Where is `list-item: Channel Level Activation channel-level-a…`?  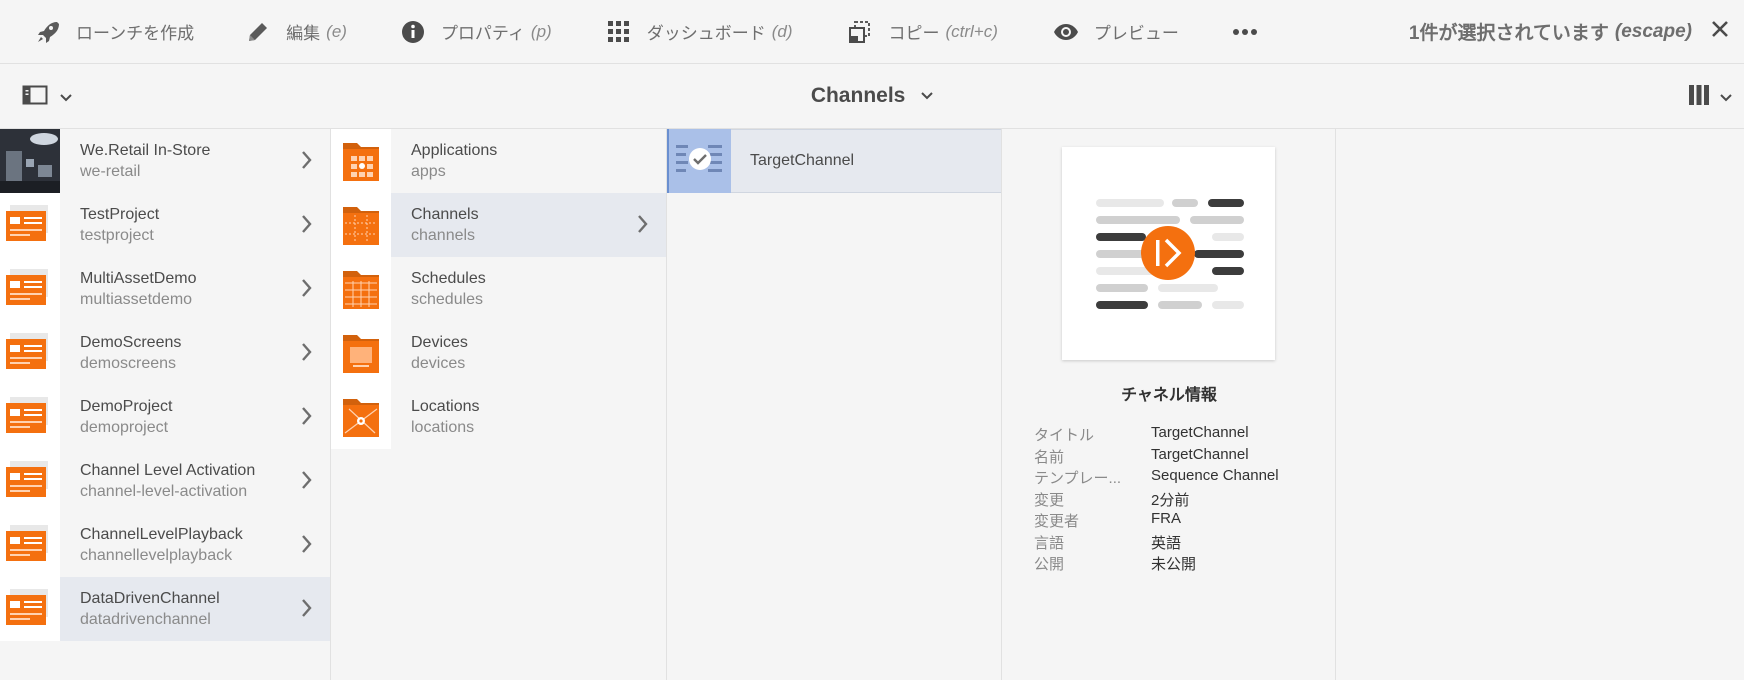 list-item: Channel Level Activation channel-level-a… is located at coordinates (165, 481).